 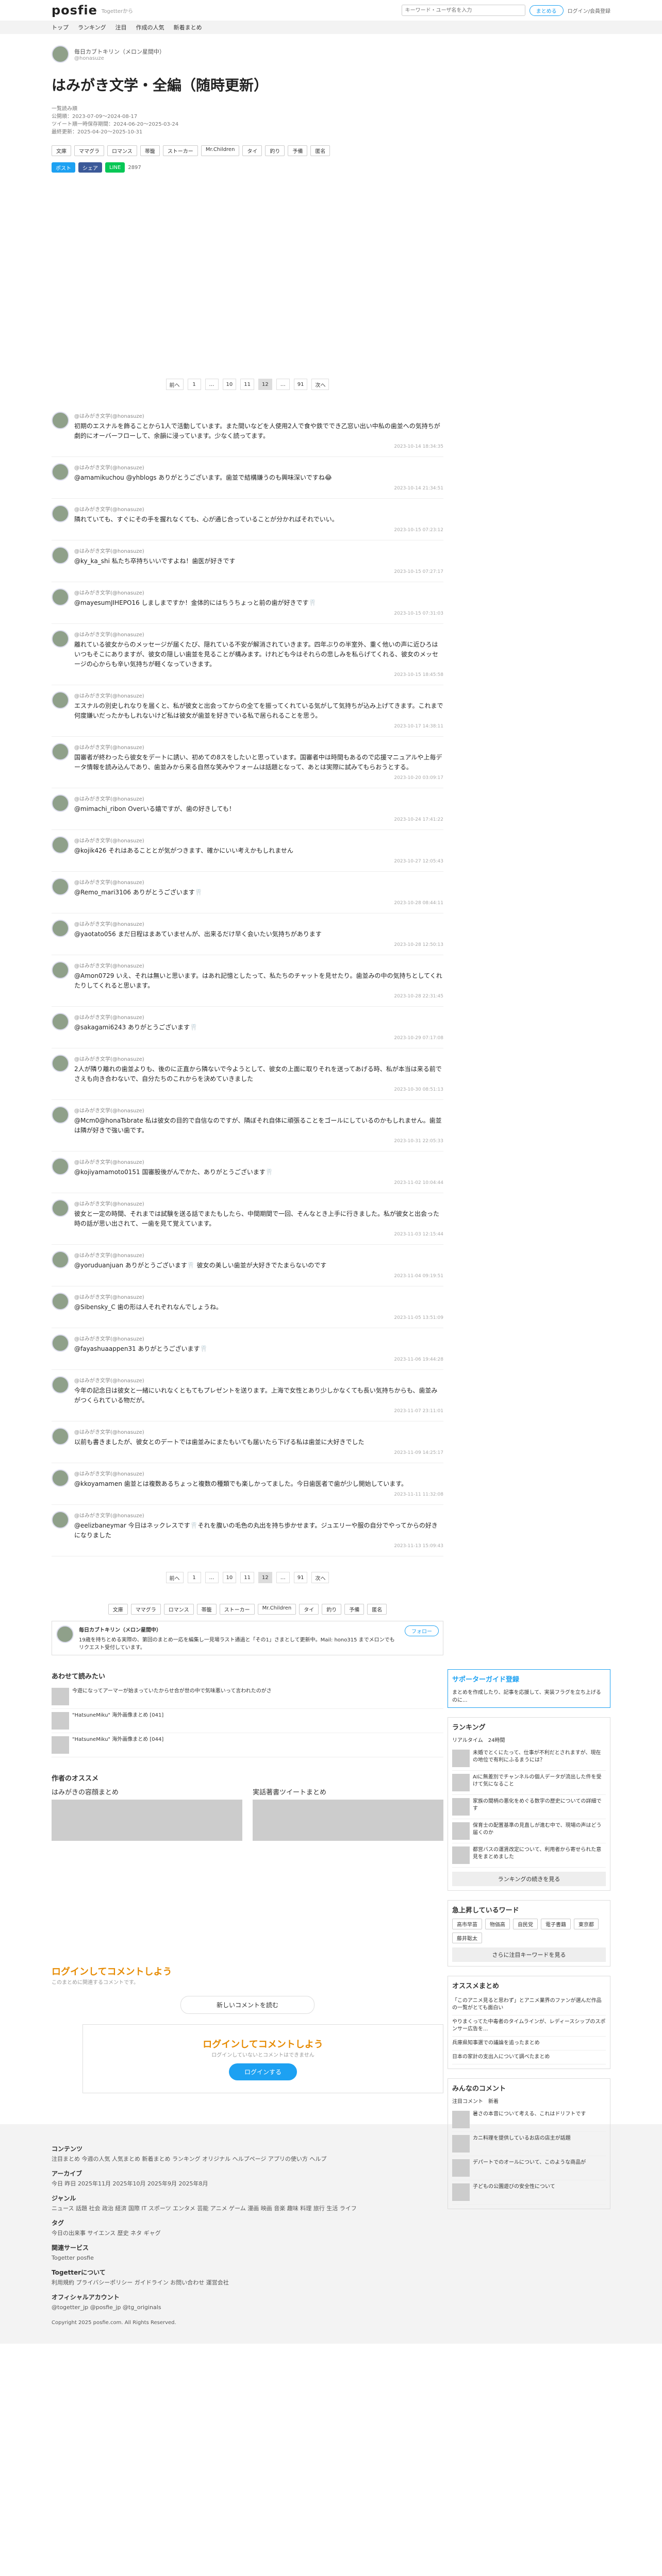 What do you see at coordinates (258, 446) in the screenshot?
I see `tweet-date: 2023-10-14 18:34:35` at bounding box center [258, 446].